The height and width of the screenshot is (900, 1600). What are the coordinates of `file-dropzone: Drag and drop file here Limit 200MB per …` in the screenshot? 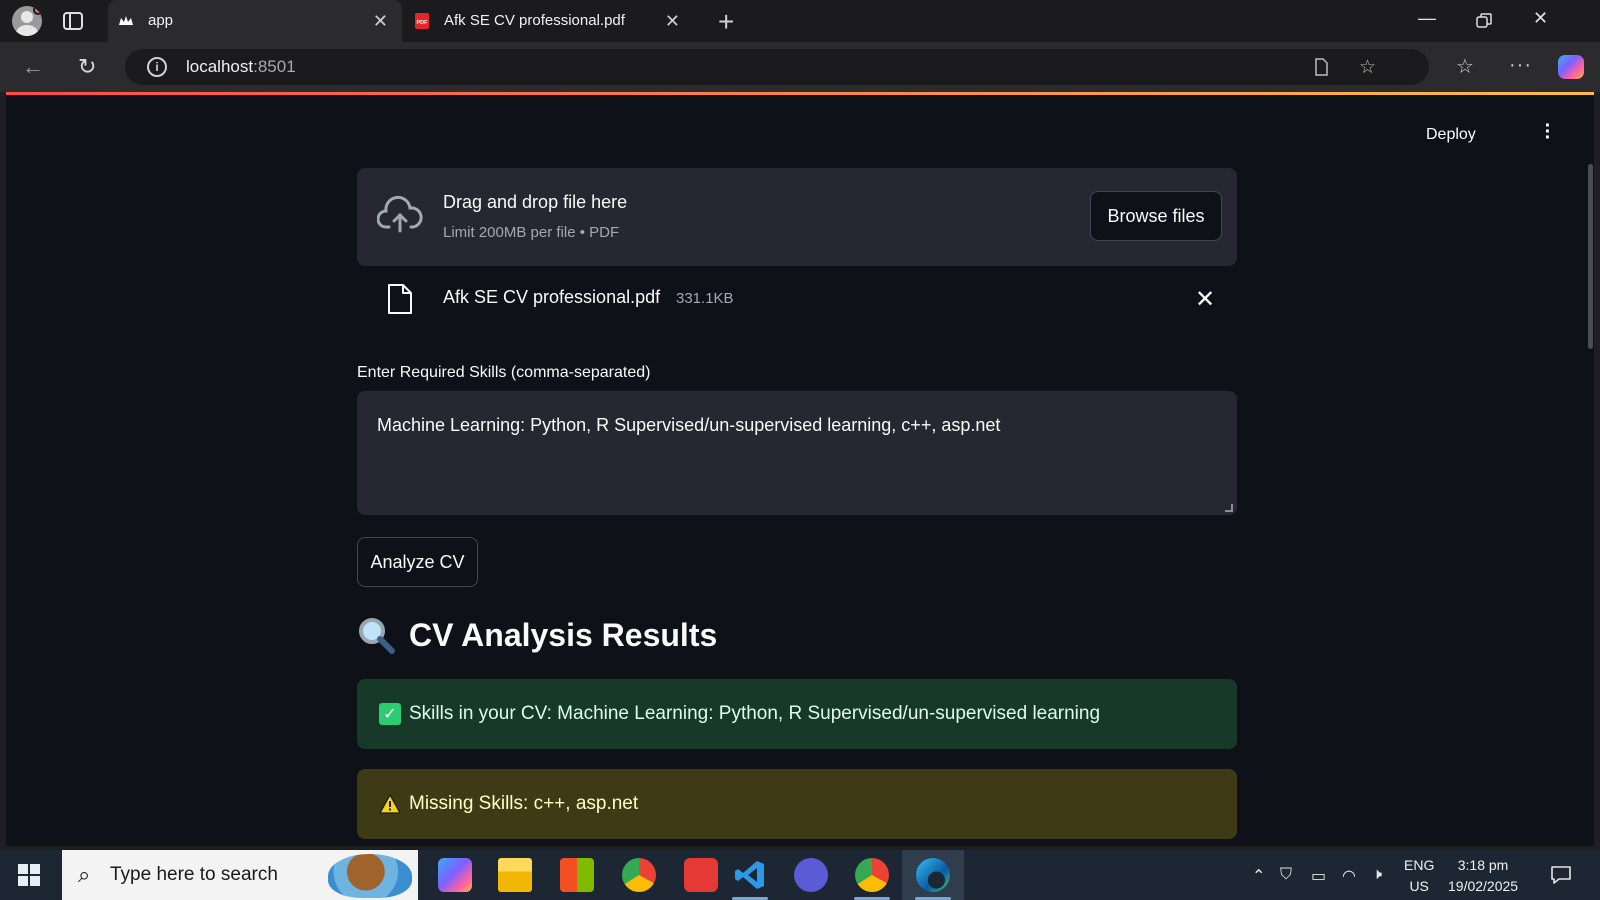 It's located at (797, 217).